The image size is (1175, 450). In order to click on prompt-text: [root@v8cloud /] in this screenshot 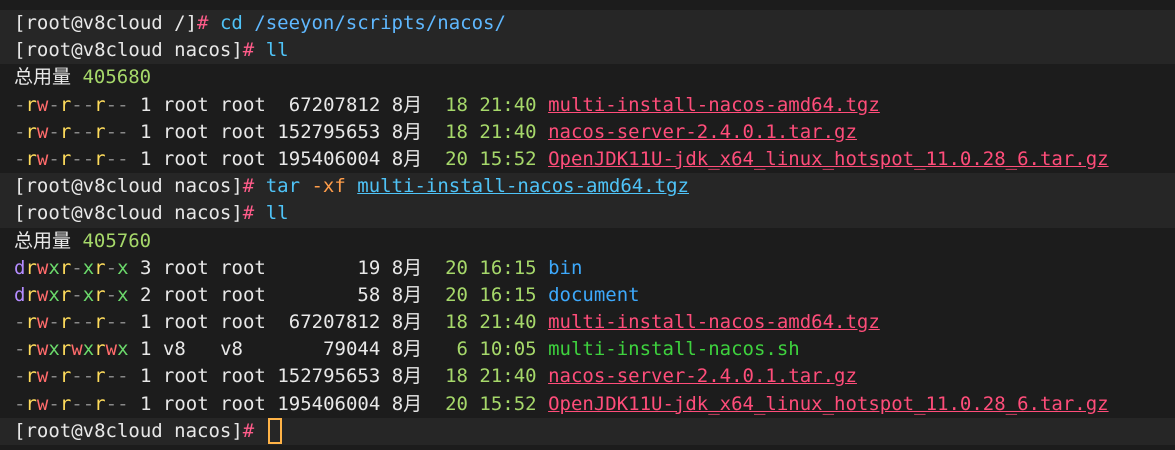, I will do `click(106, 23)`.